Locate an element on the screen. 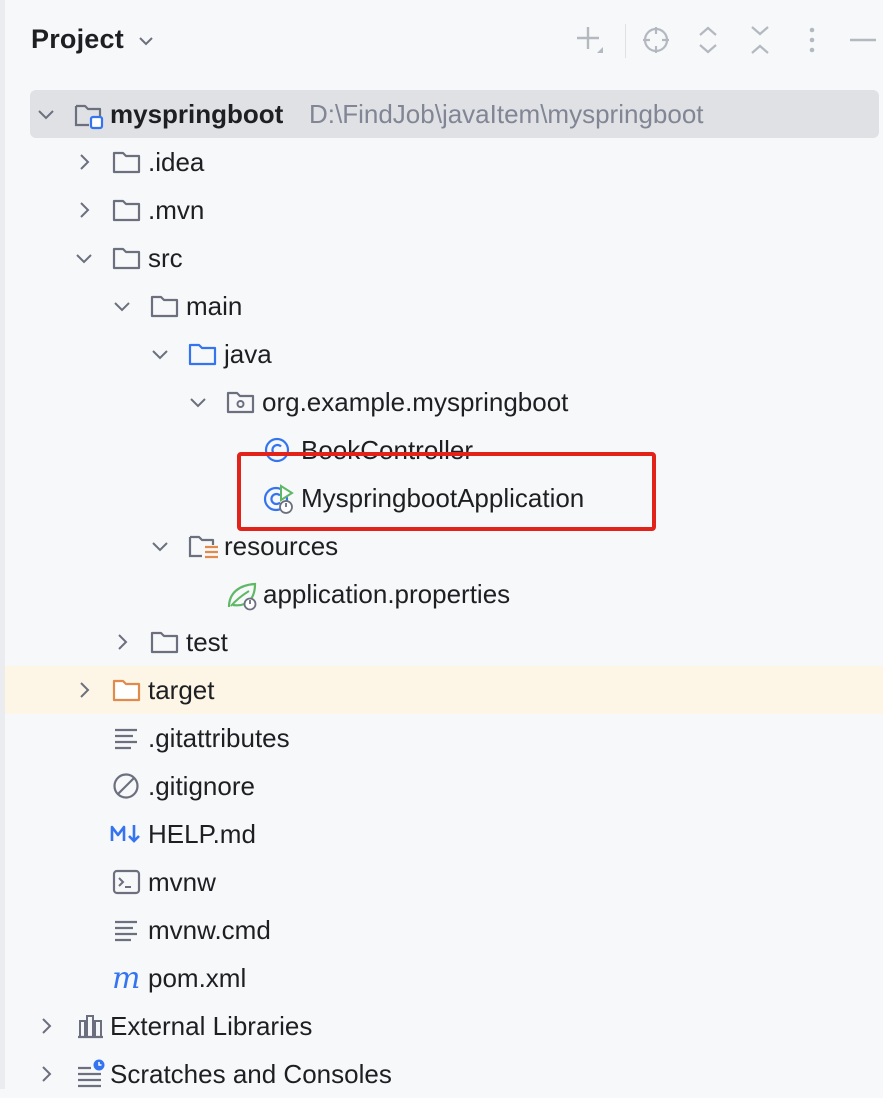  project-header: Project is located at coordinates (444, 40).